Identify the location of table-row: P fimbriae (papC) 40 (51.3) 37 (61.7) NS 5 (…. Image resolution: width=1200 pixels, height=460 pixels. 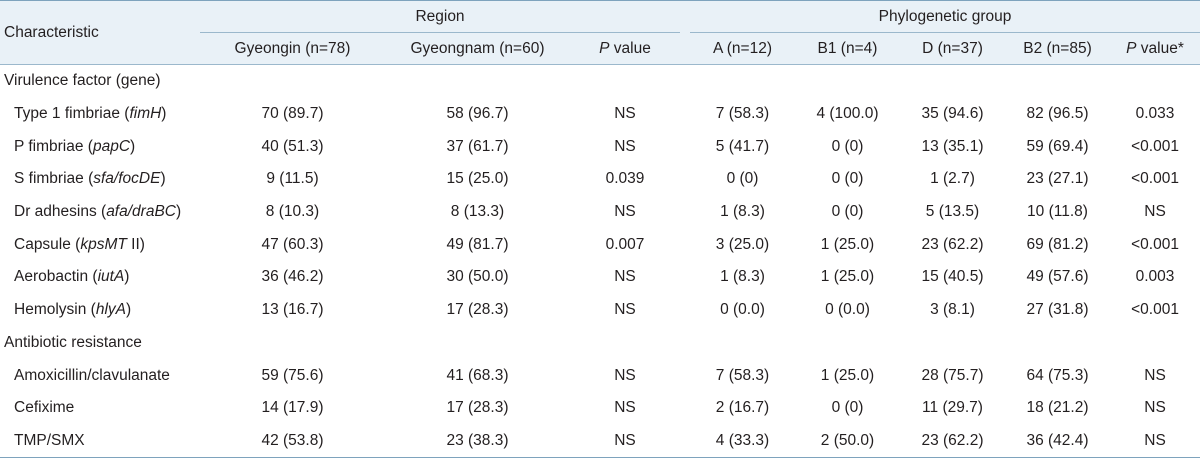
(600, 146).